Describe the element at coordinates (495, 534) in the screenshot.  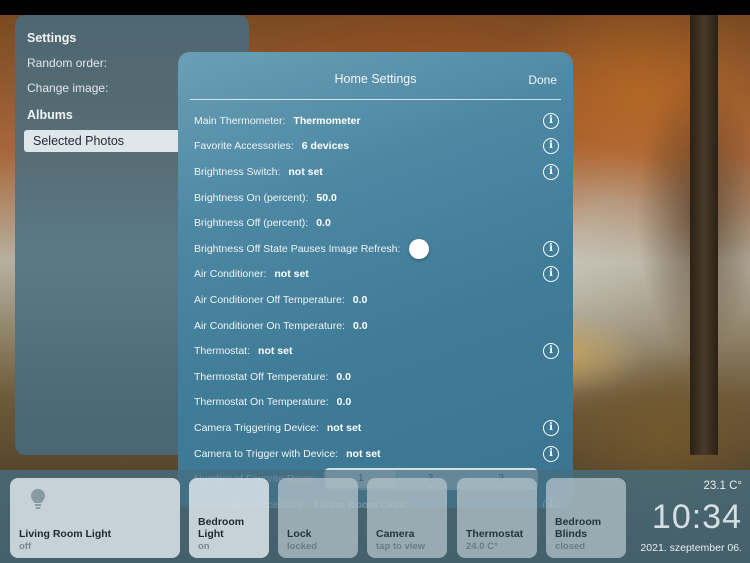
I see `tile-name: Thermostat` at that location.